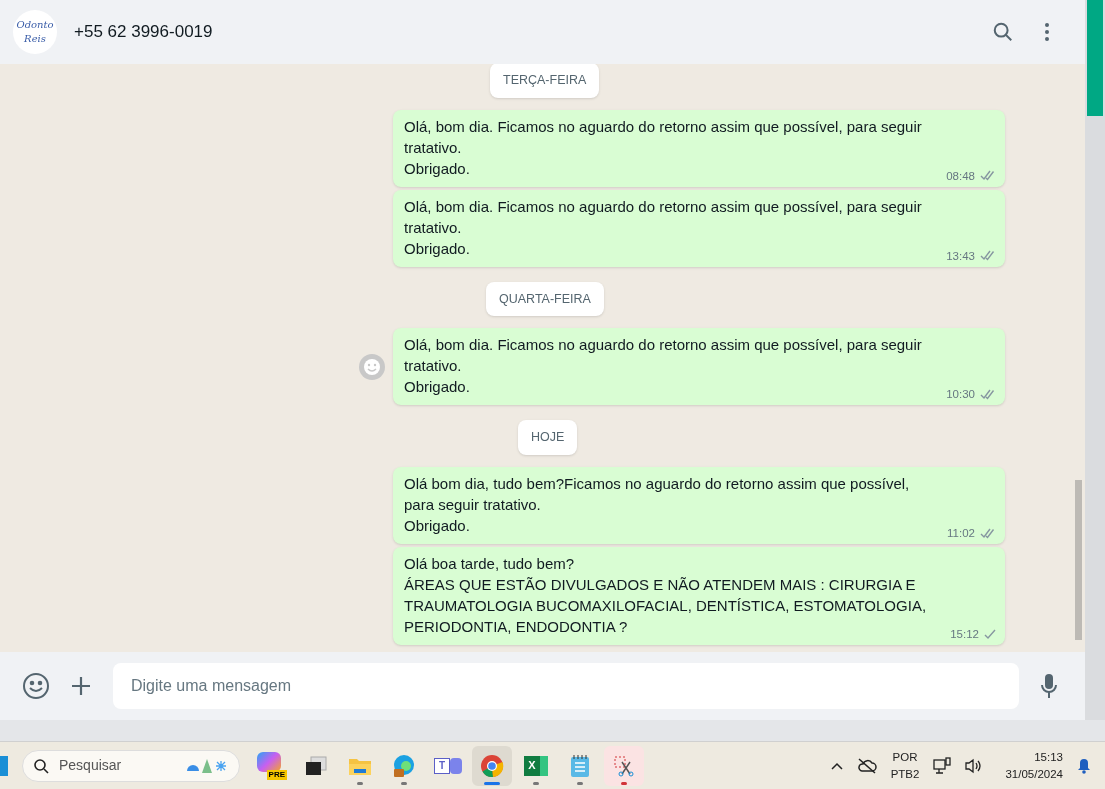 This screenshot has height=789, width=1105. I want to click on language-indicator: PTB2, so click(905, 774).